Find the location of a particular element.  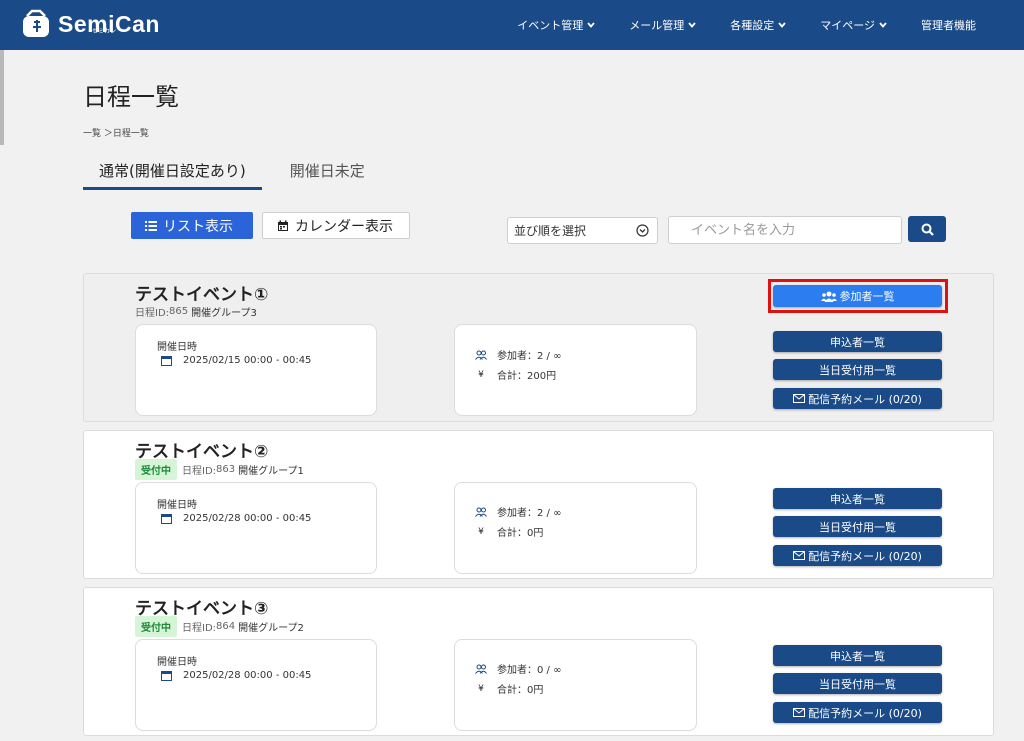

breadcrumb: 一覧 ＞日程一覧 is located at coordinates (116, 132).